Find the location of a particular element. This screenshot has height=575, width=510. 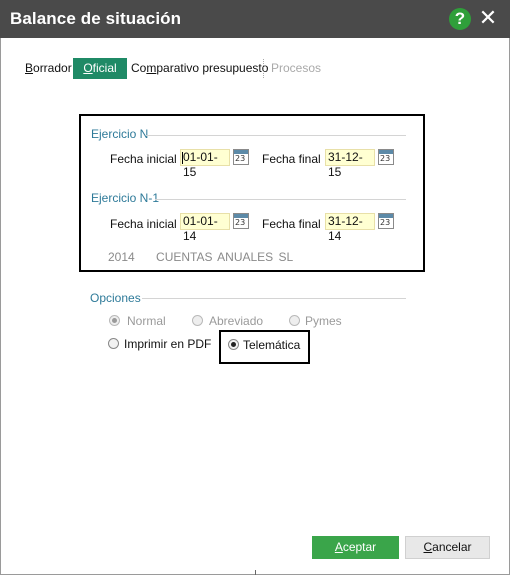

opciones-rule is located at coordinates (274, 298).